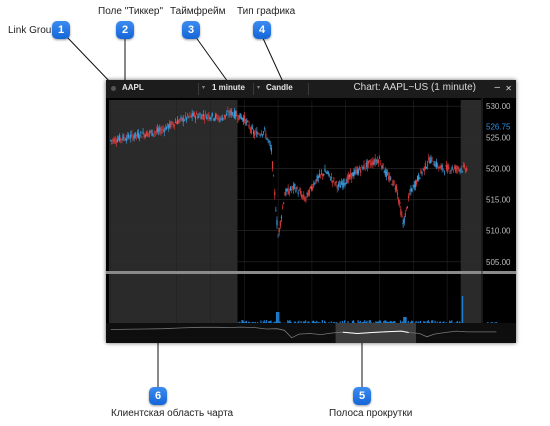  What do you see at coordinates (279, 87) in the screenshot?
I see `chart-type-selector: Candle` at bounding box center [279, 87].